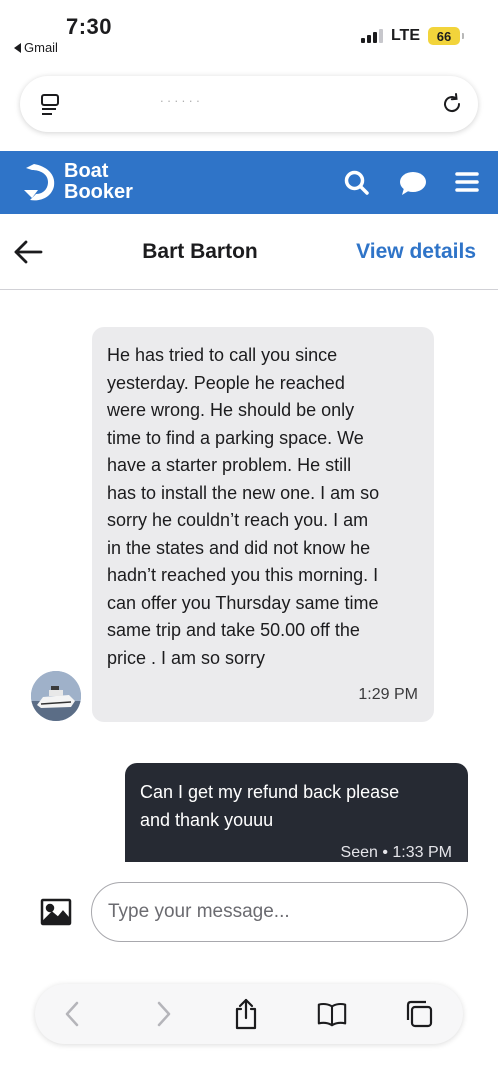 This screenshot has height=1080, width=498. I want to click on brand-name: Boat Booker, so click(98, 182).